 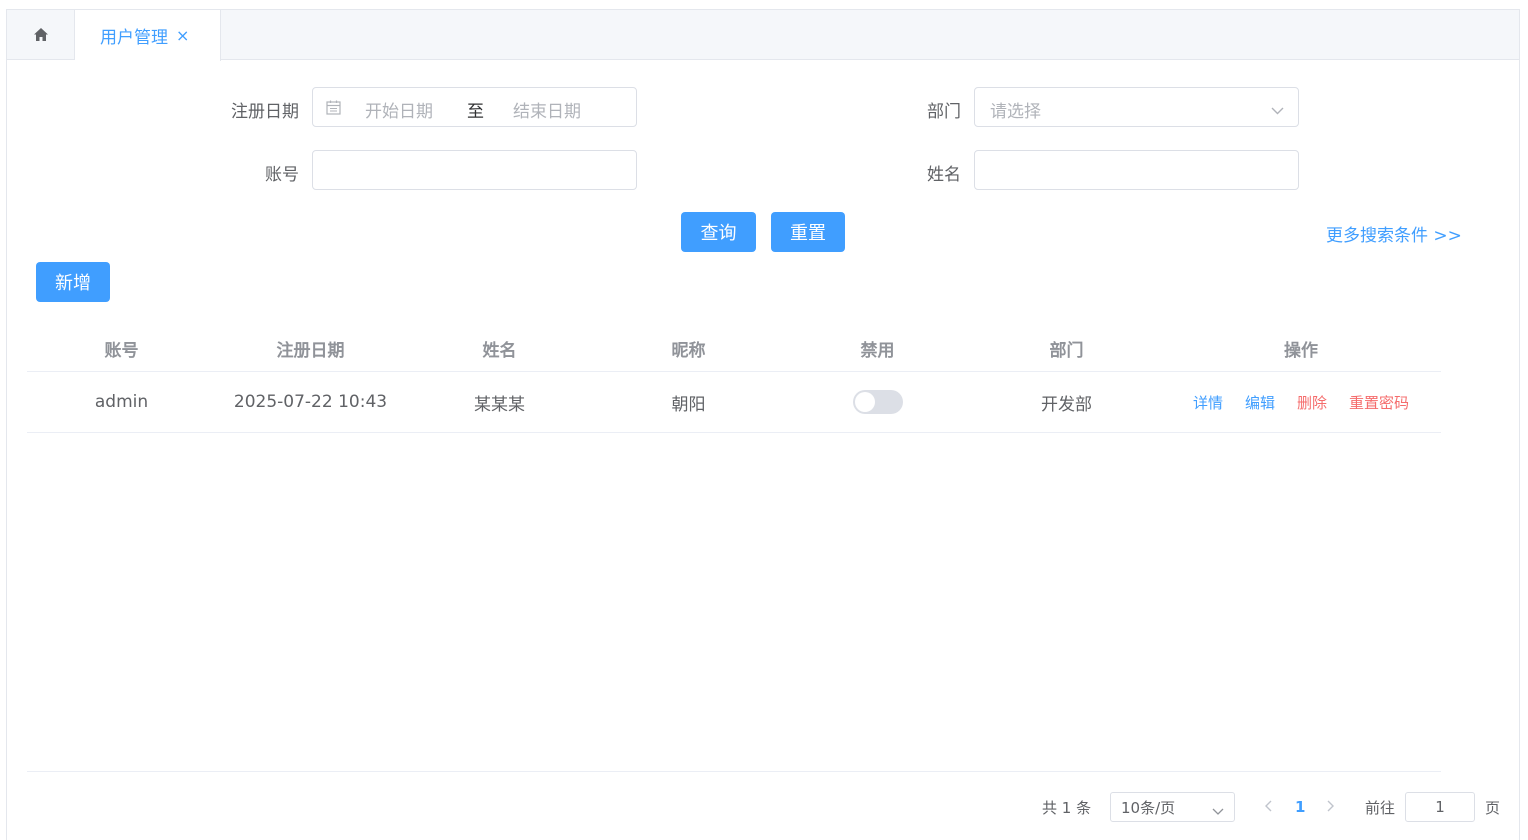 I want to click on page-size-select: 10条/页, so click(x=1172, y=807).